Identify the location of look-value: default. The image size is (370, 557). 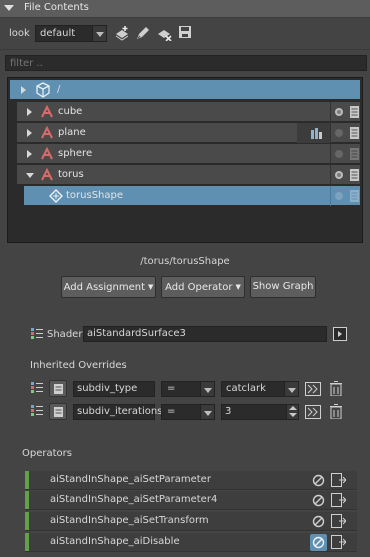
(58, 33).